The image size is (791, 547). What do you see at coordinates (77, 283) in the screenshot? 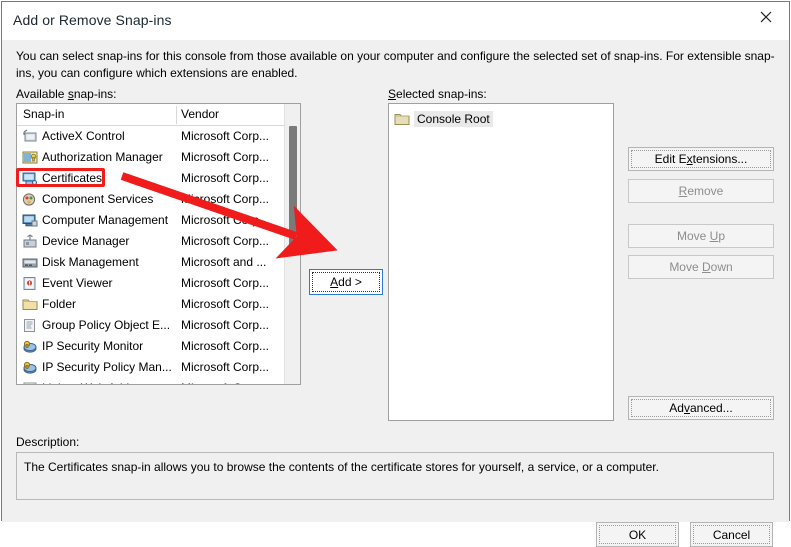
I see `snapin-name: Event Viewer` at bounding box center [77, 283].